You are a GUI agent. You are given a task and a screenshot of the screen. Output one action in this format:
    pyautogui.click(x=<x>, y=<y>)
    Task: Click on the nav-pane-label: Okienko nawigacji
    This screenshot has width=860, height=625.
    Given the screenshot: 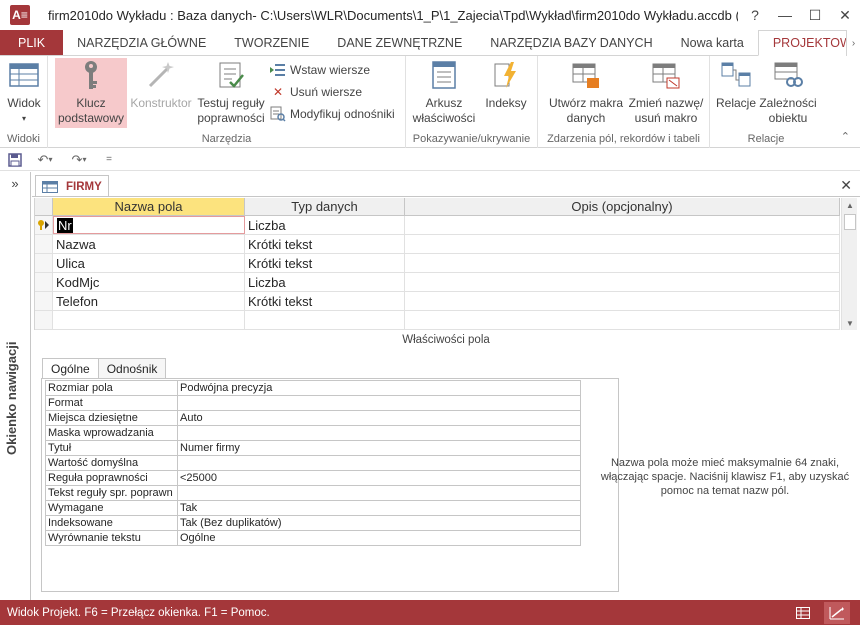 What is the action you would take?
    pyautogui.click(x=11, y=398)
    